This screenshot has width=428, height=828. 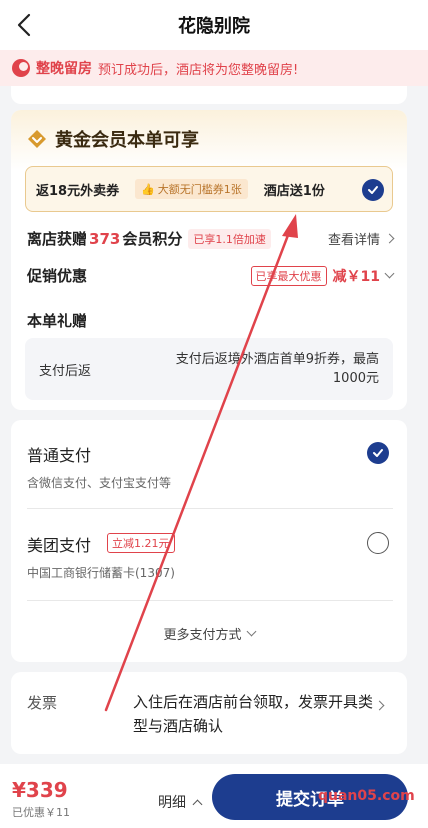 What do you see at coordinates (378, 453) in the screenshot?
I see `pay-normal-check-icon` at bounding box center [378, 453].